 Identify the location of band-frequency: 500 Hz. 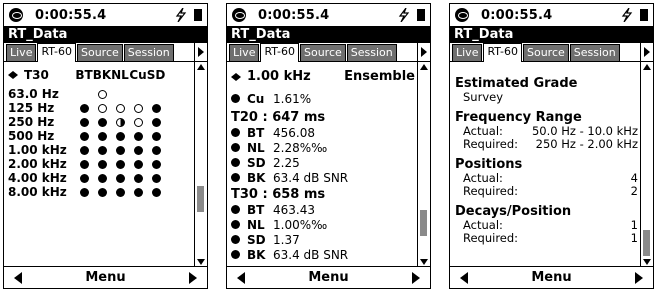
(31, 136).